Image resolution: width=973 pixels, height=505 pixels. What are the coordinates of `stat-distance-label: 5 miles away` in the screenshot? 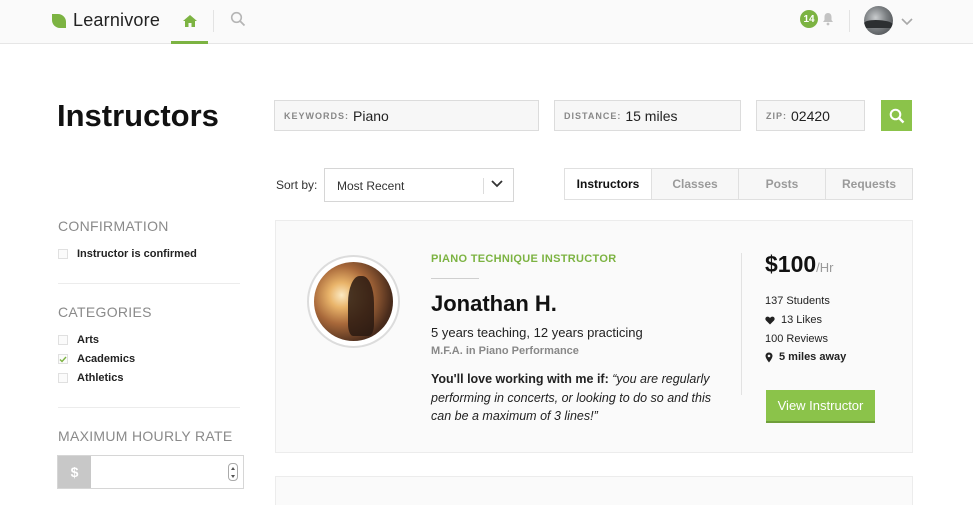 It's located at (813, 357).